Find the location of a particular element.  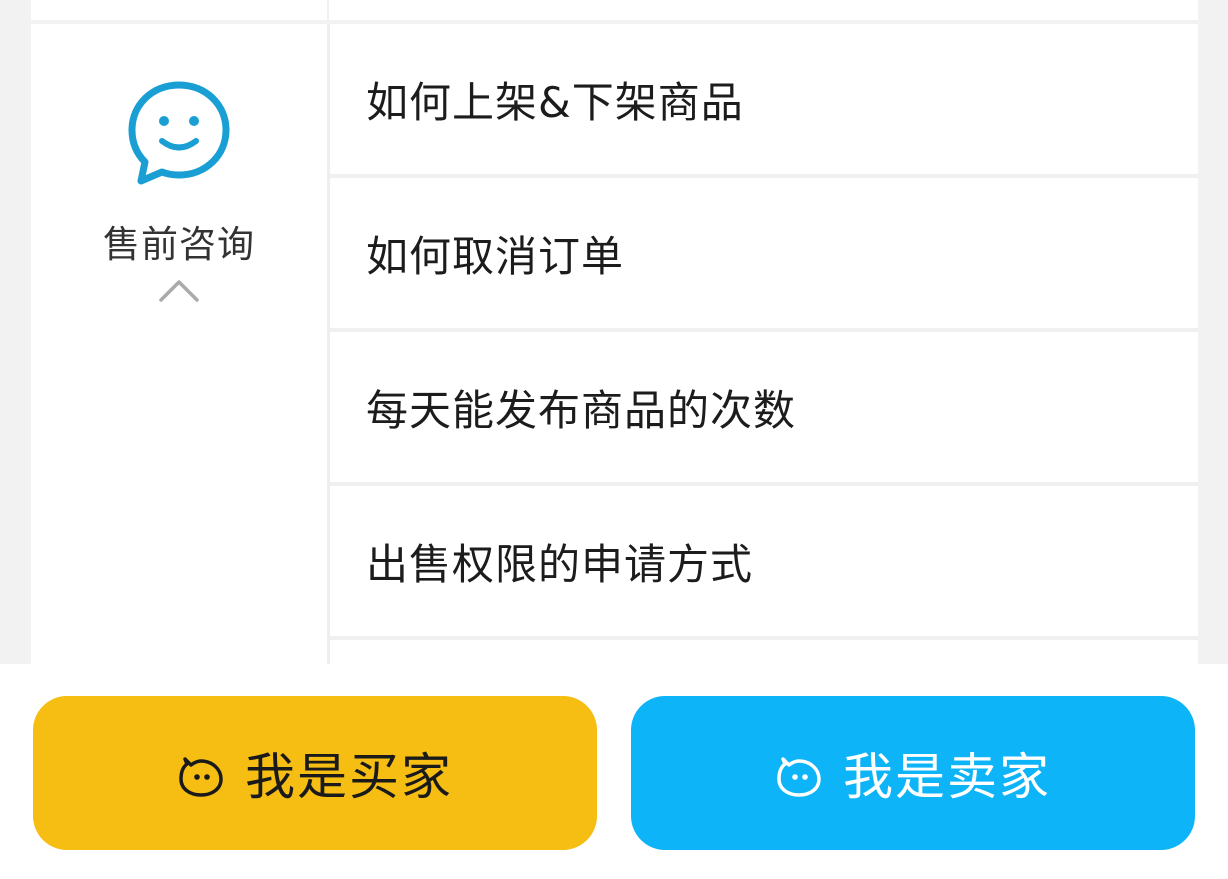

faq-item: 每天能发布商品的次数 is located at coordinates (764, 409).